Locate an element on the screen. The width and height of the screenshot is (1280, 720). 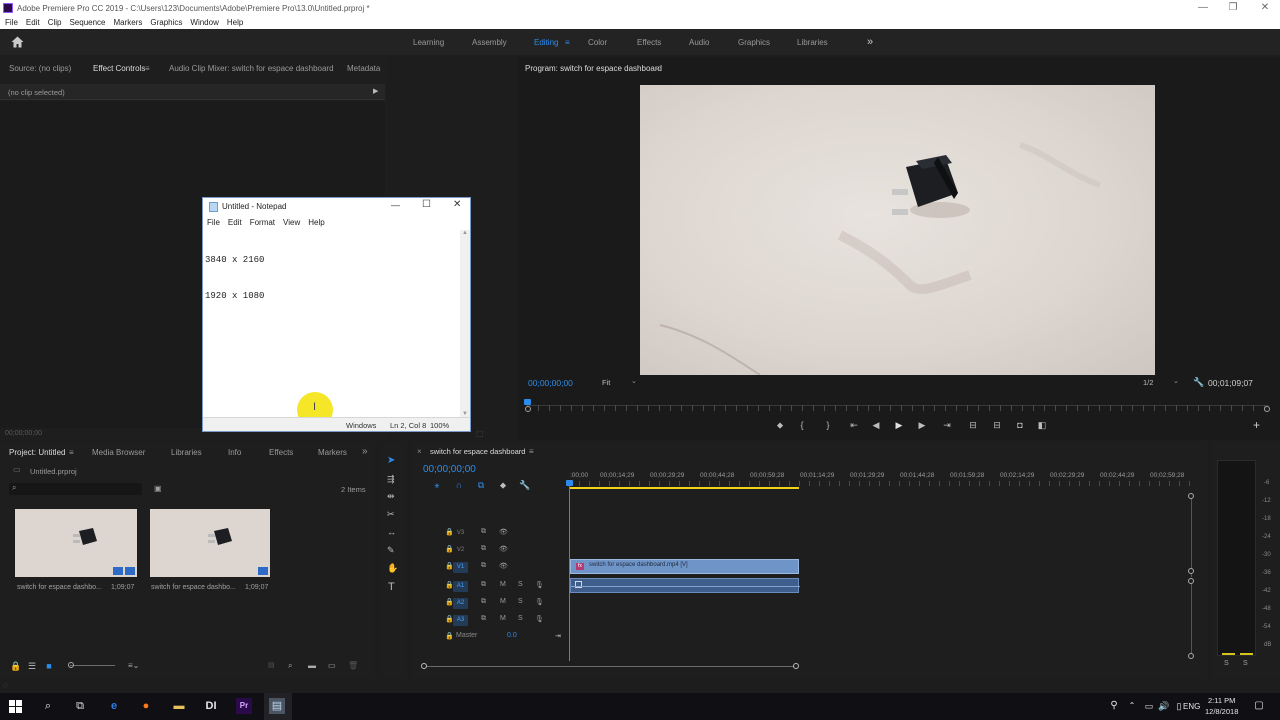
export-frame-icon: ⬚ is located at coordinates (480, 433).